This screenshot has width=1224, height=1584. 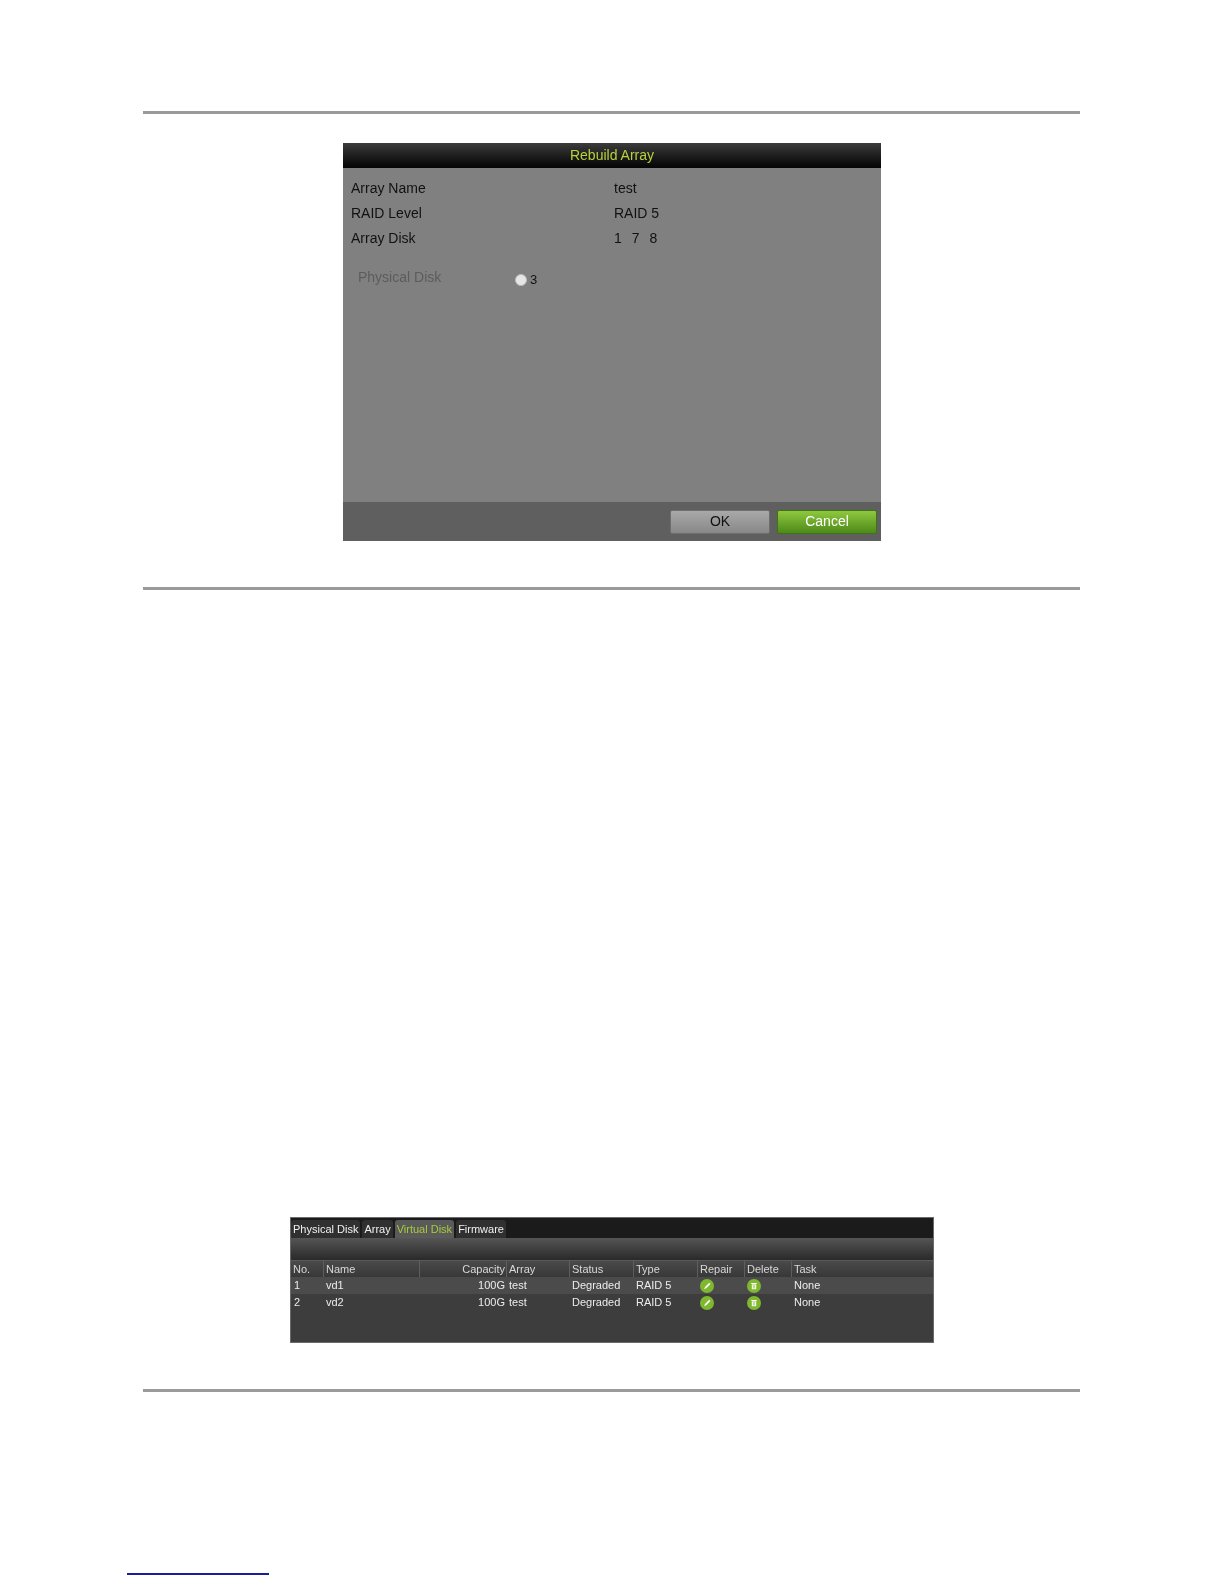 I want to click on table-cell-text: vd1, so click(x=335, y=1286).